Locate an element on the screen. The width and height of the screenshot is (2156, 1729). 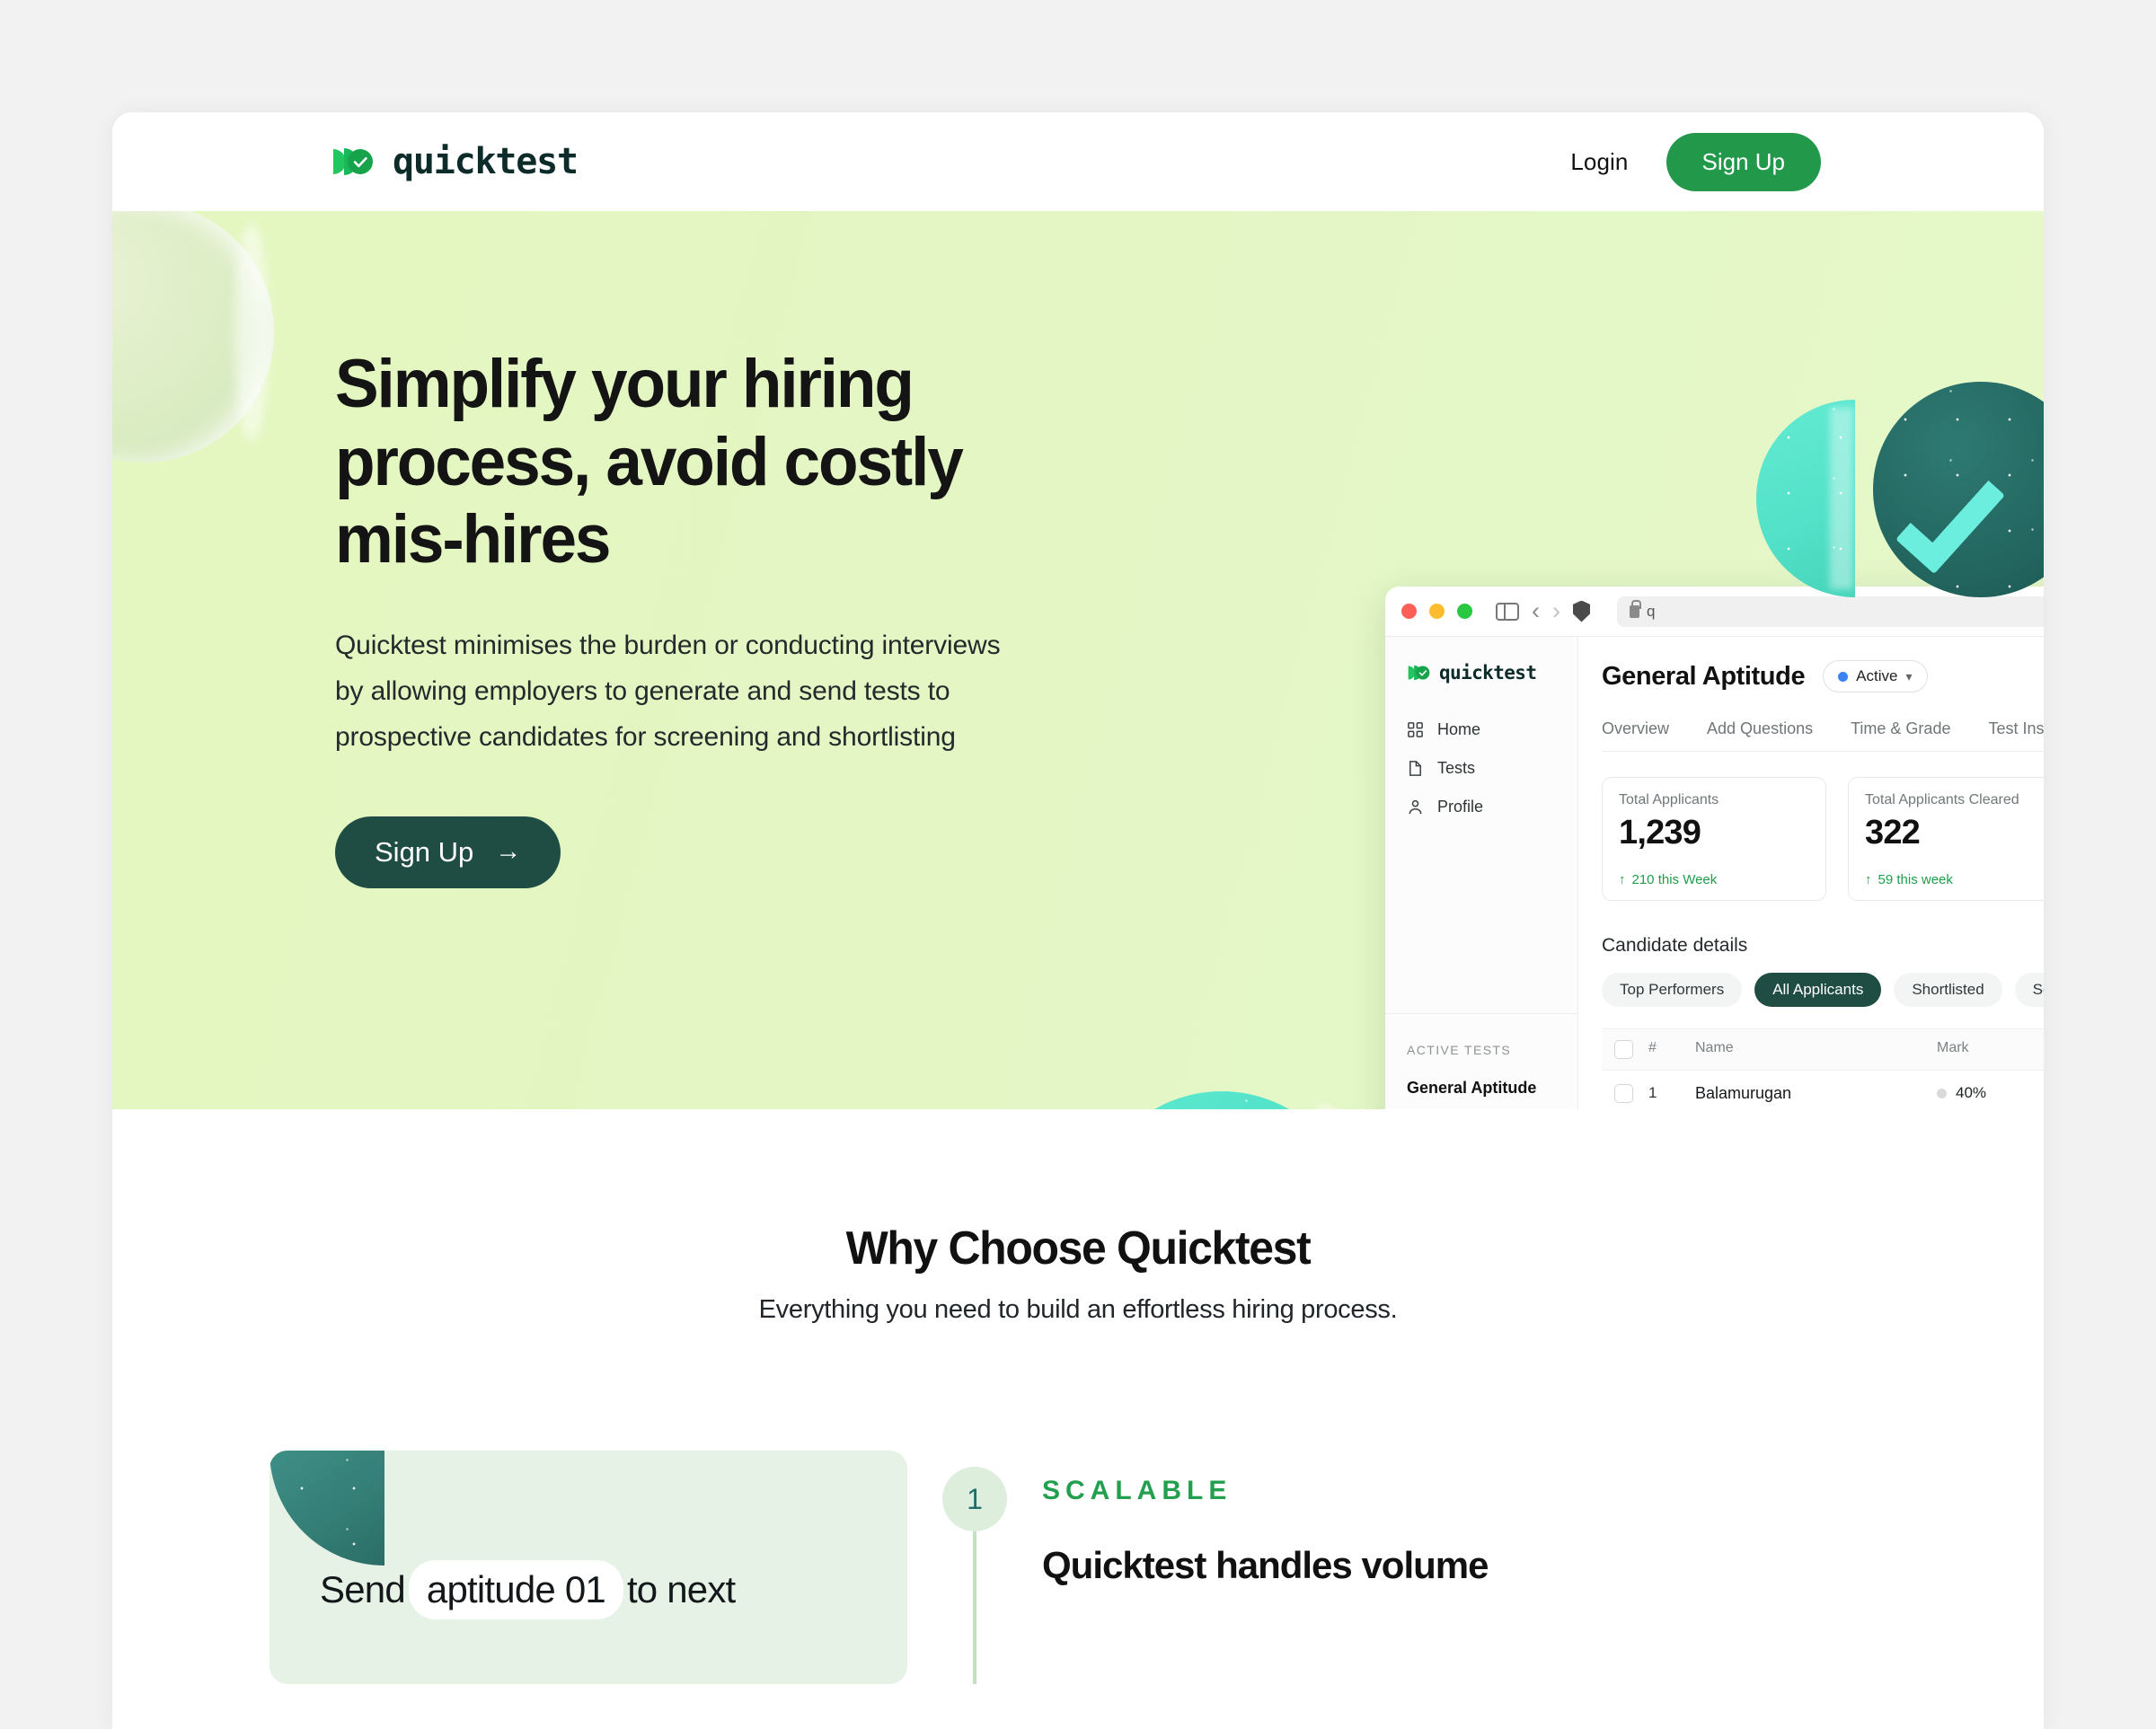
sidebar-item-label: Home is located at coordinates (1459, 729).